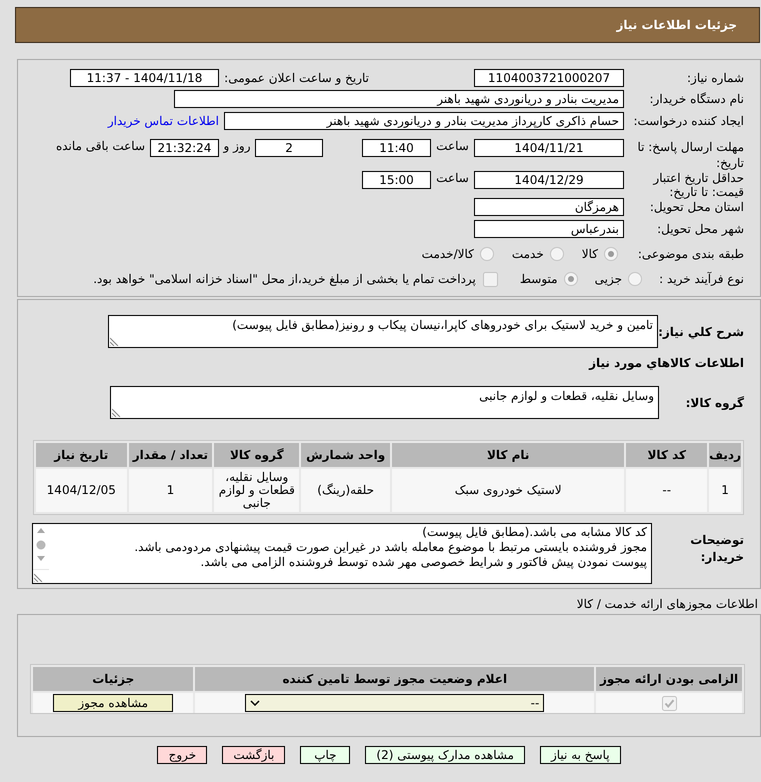  Describe the element at coordinates (725, 455) in the screenshot. I see `column-header: ردیف` at that location.